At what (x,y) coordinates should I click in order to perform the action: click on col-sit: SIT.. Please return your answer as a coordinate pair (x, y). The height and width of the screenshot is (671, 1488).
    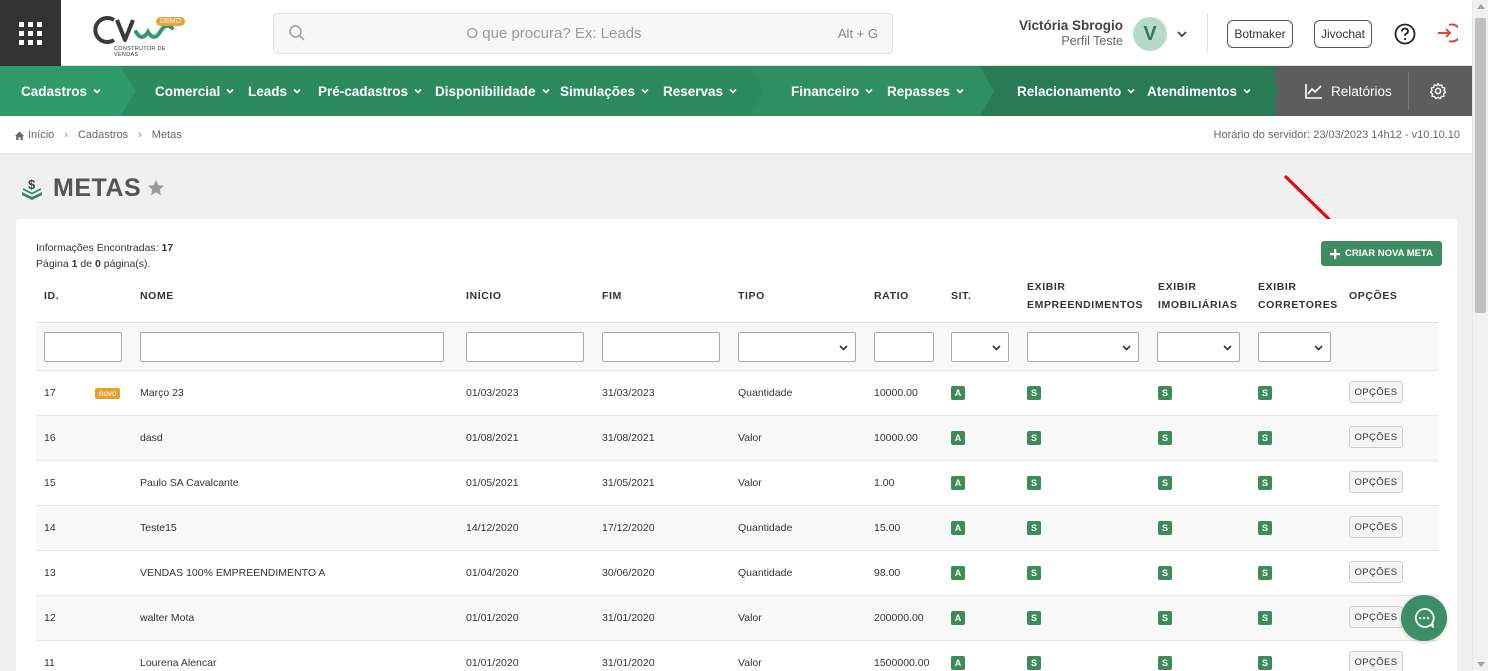
    Looking at the image, I should click on (961, 296).